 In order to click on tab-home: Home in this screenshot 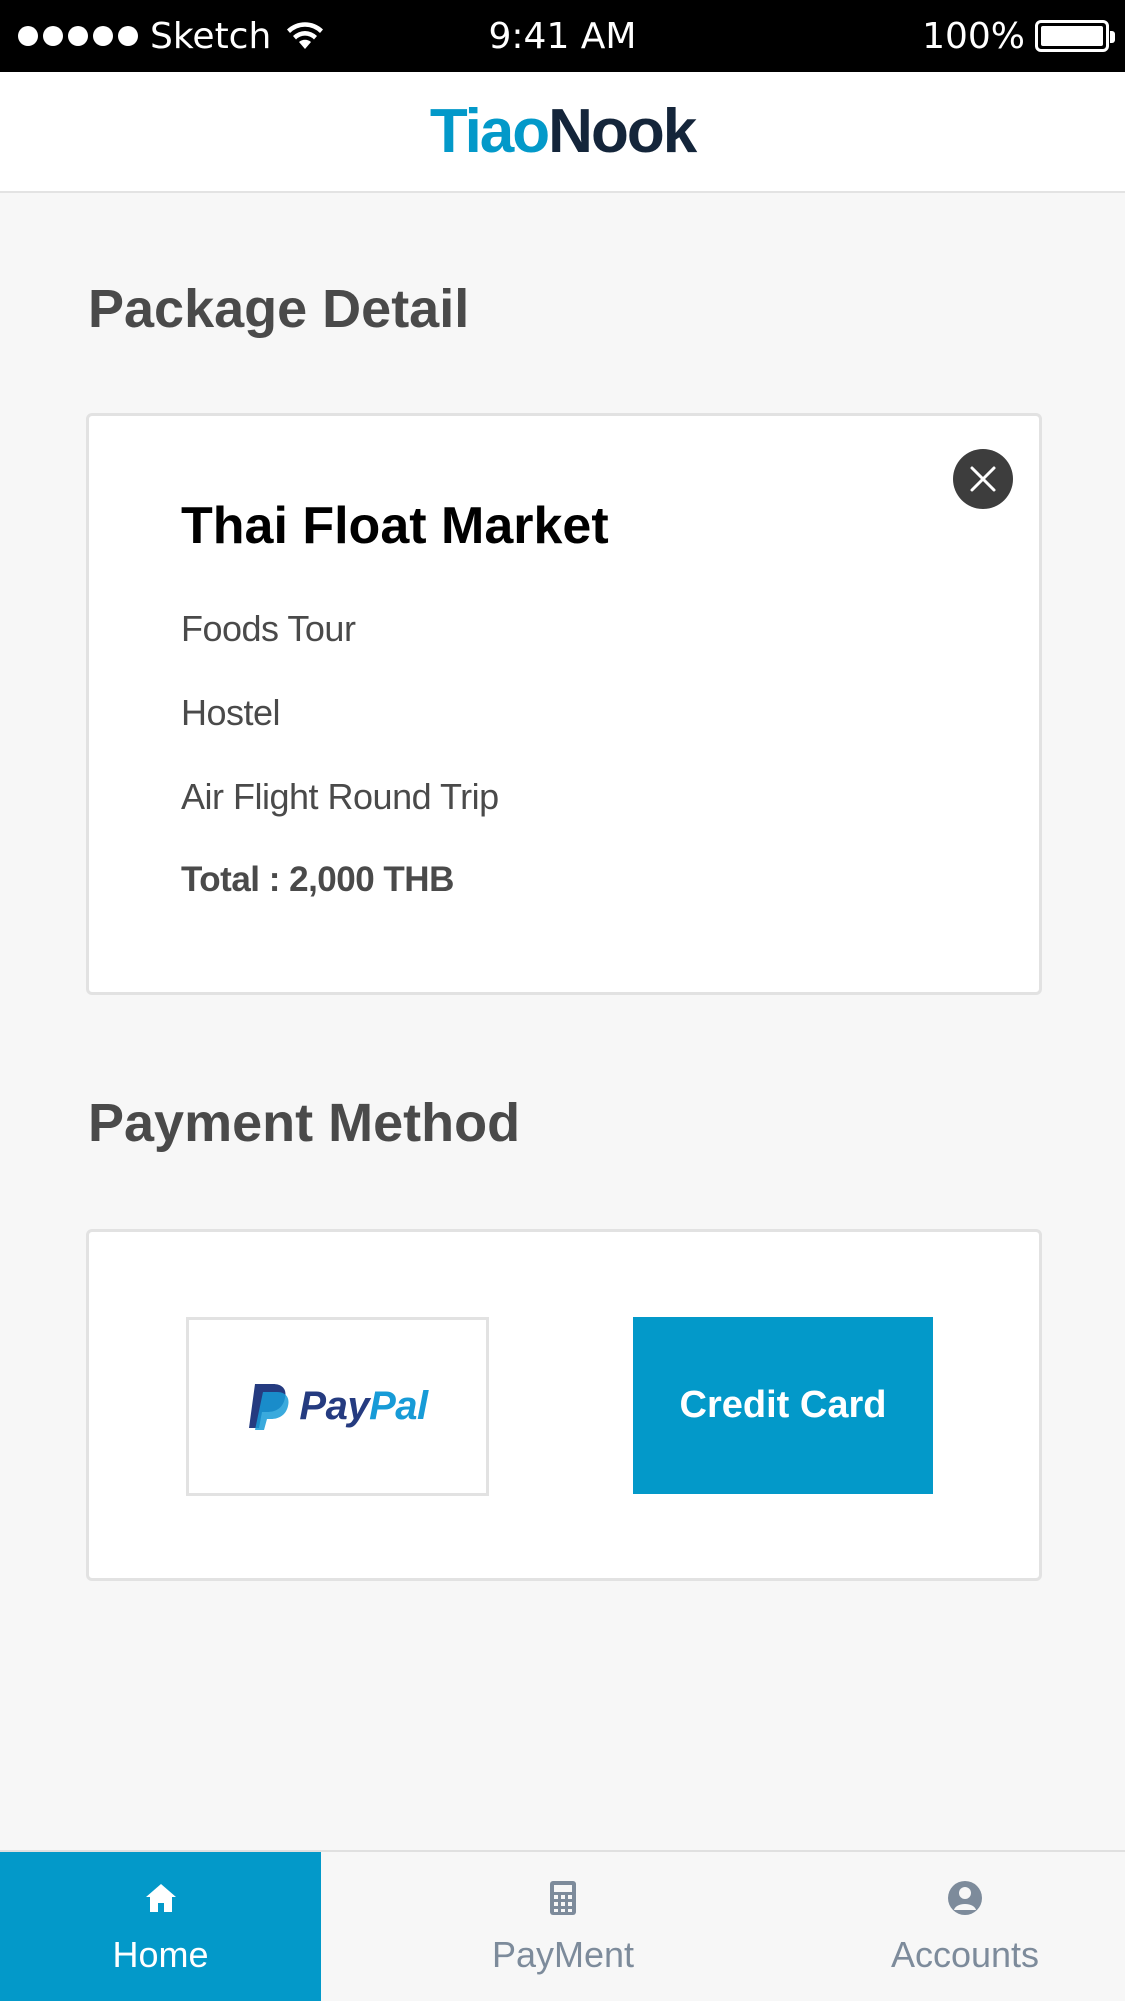, I will do `click(160, 1926)`.